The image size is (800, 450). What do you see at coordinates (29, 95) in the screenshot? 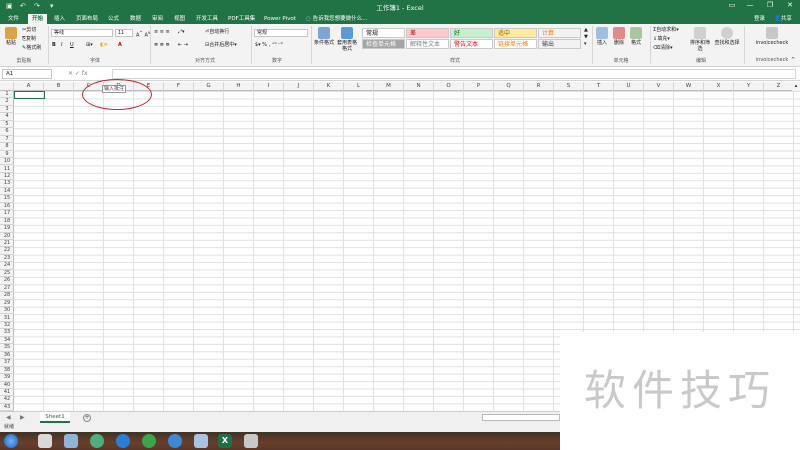
I see `active-cell-A1` at bounding box center [29, 95].